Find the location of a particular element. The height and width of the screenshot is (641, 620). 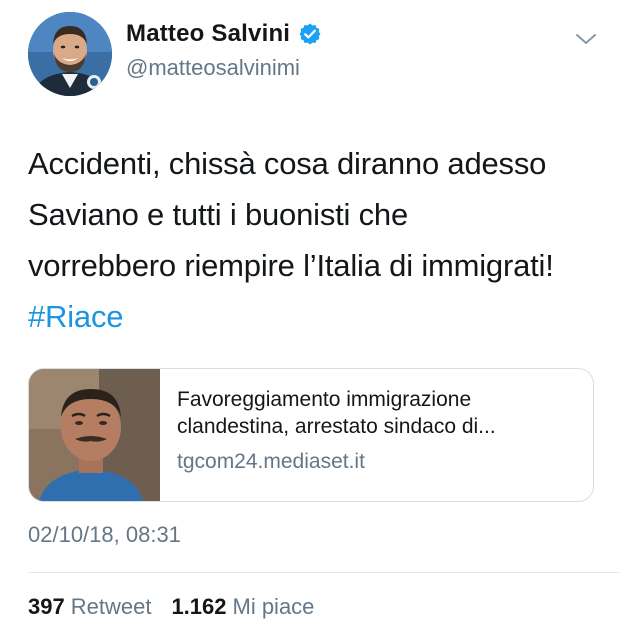

retweets-label: Retweet is located at coordinates (111, 606).